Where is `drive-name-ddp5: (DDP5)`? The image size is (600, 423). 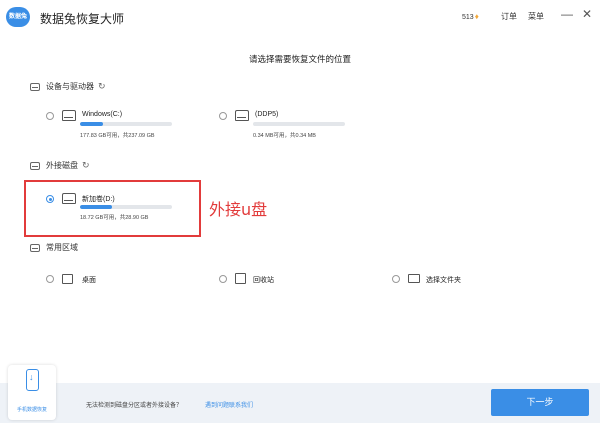 drive-name-ddp5: (DDP5) is located at coordinates (267, 114).